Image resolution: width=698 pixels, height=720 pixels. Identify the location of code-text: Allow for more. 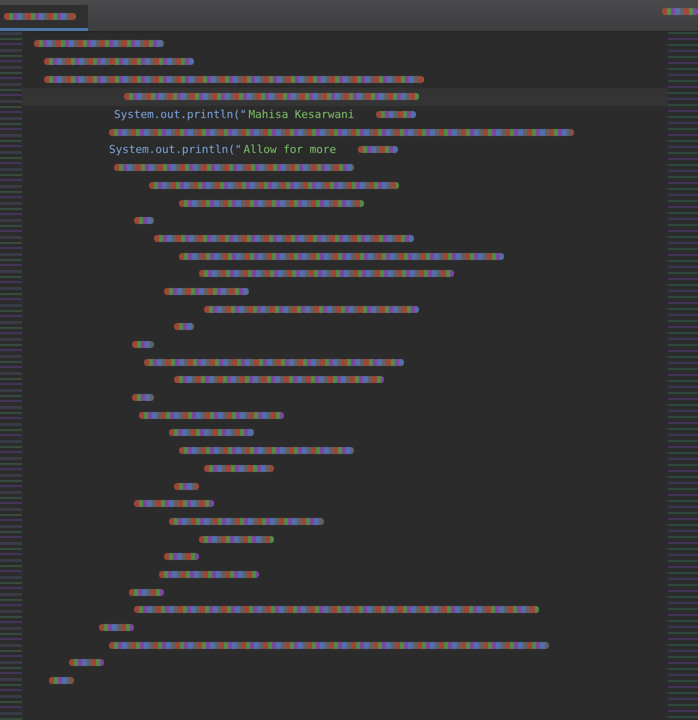
(289, 149).